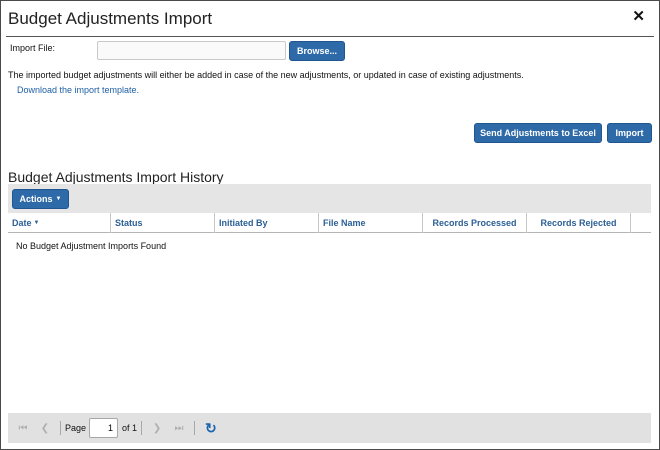 The height and width of the screenshot is (450, 660). I want to click on prev-page-icon: ❮, so click(45, 428).